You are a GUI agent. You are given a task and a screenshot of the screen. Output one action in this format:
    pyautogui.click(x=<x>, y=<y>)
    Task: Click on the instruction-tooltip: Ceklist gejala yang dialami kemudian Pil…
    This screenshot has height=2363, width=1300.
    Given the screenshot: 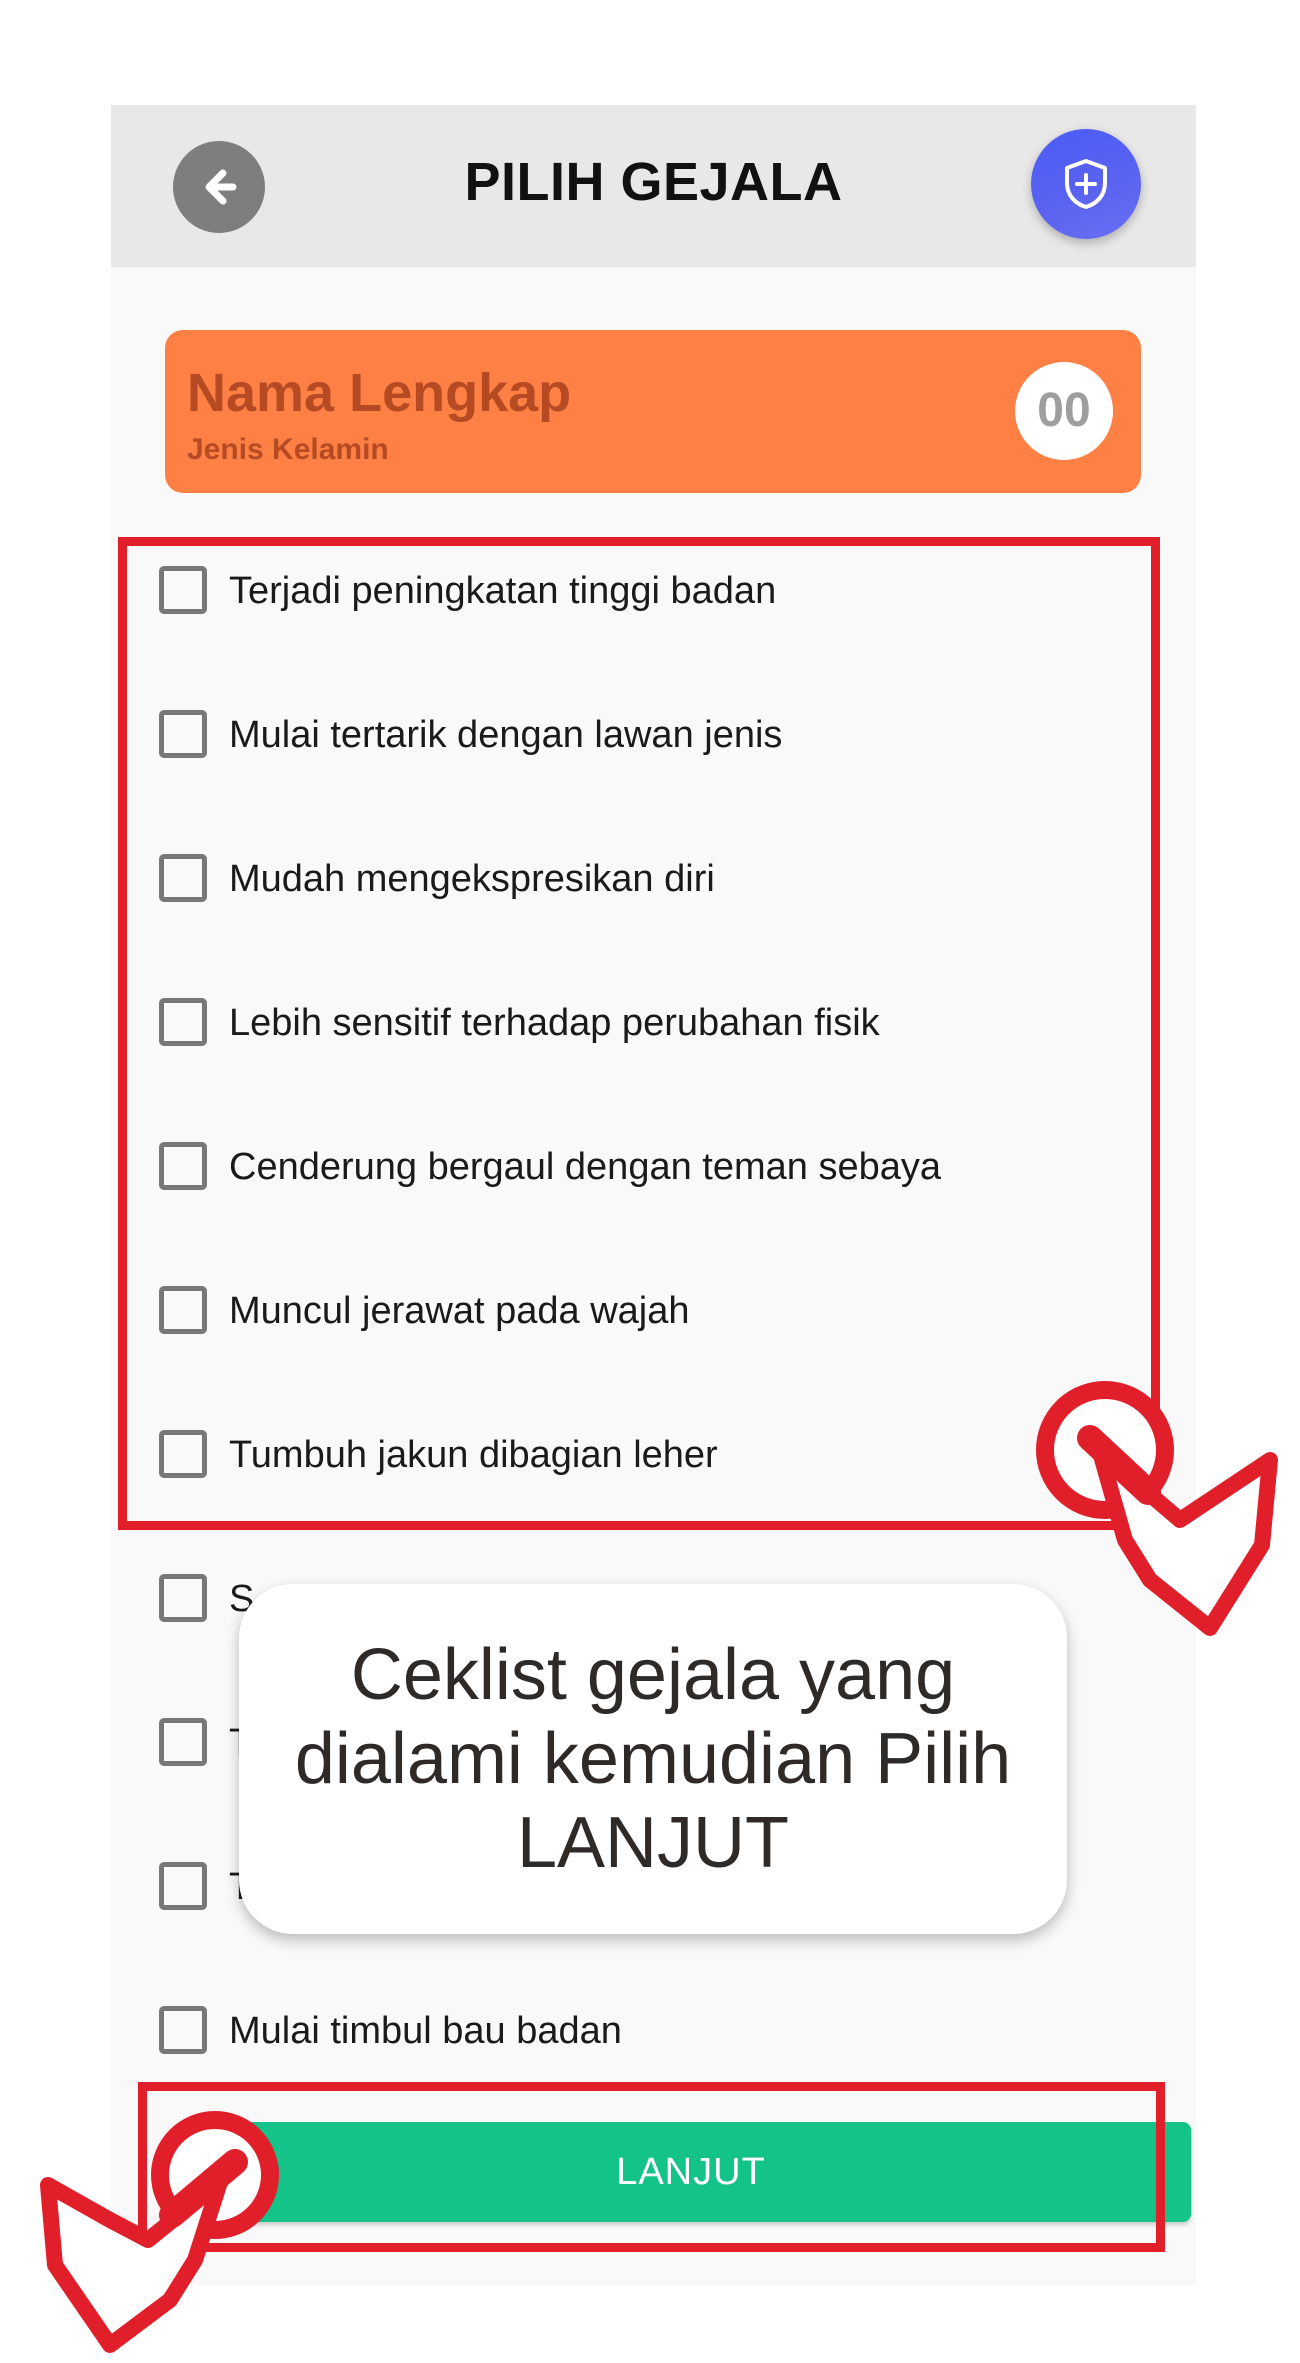 What is the action you would take?
    pyautogui.click(x=653, y=1759)
    